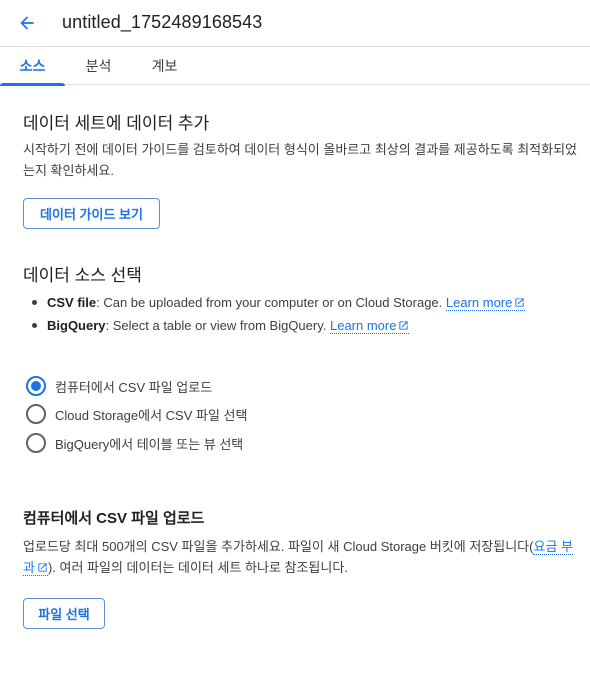 The width and height of the screenshot is (590, 681). Describe the element at coordinates (295, 66) in the screenshot. I see `tab-bar: 소스 분석 계보` at that location.